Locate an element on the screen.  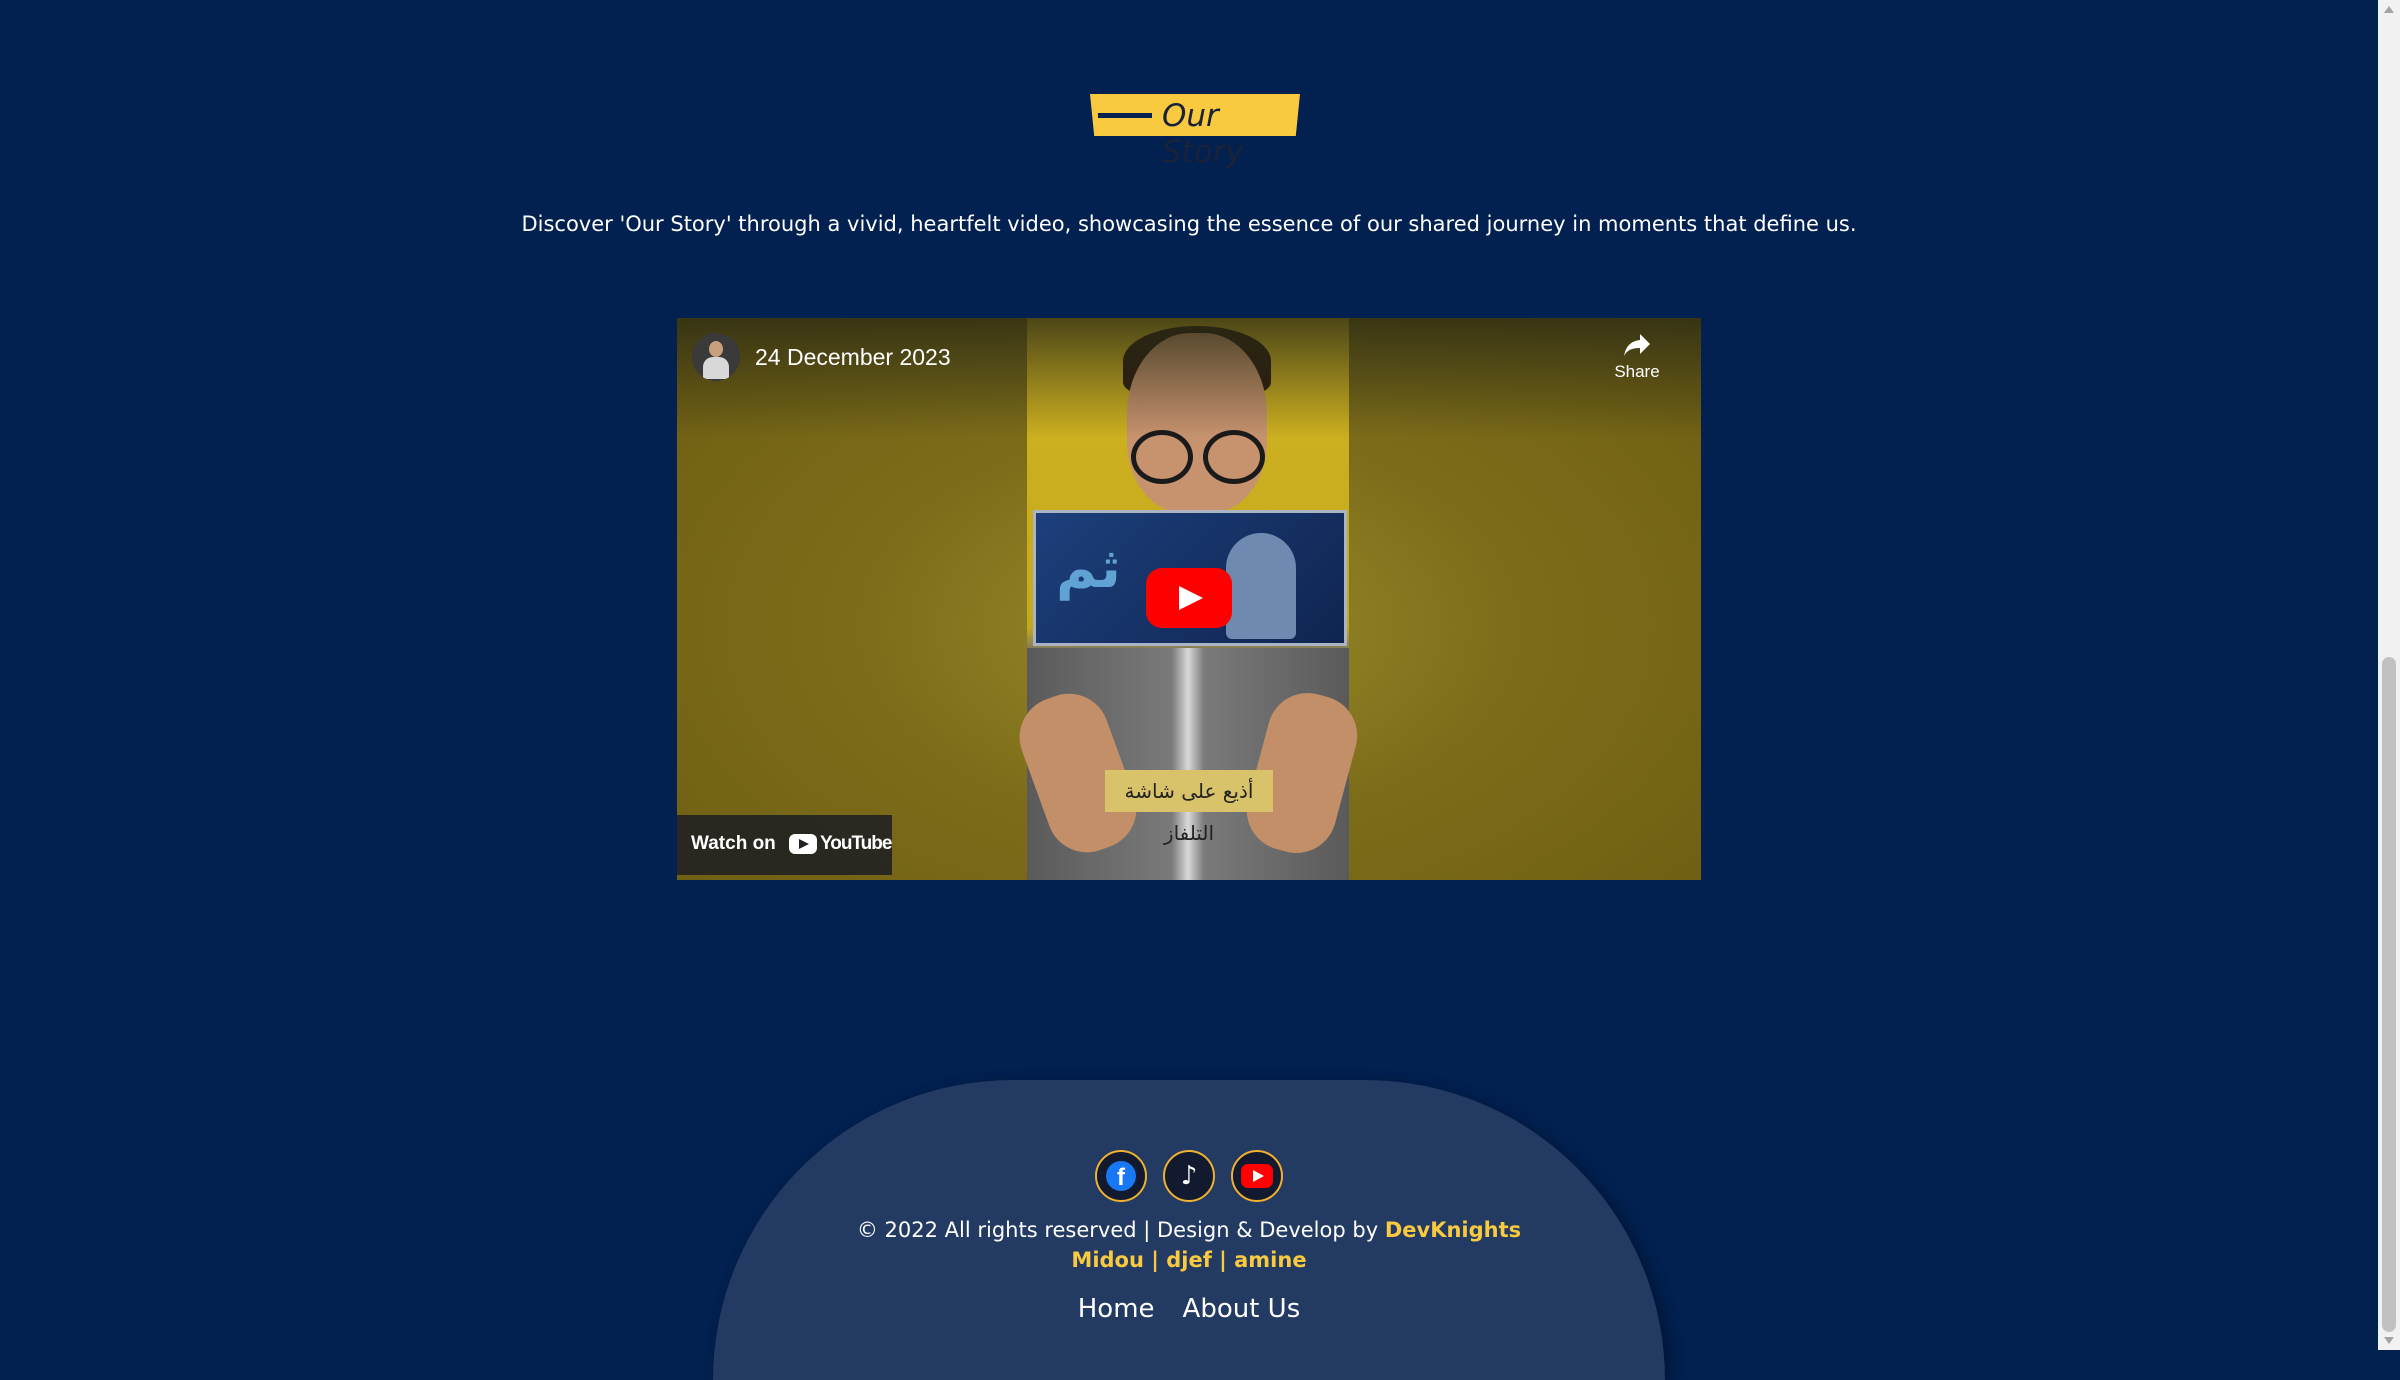
youtube-icon is located at coordinates (1257, 1176).